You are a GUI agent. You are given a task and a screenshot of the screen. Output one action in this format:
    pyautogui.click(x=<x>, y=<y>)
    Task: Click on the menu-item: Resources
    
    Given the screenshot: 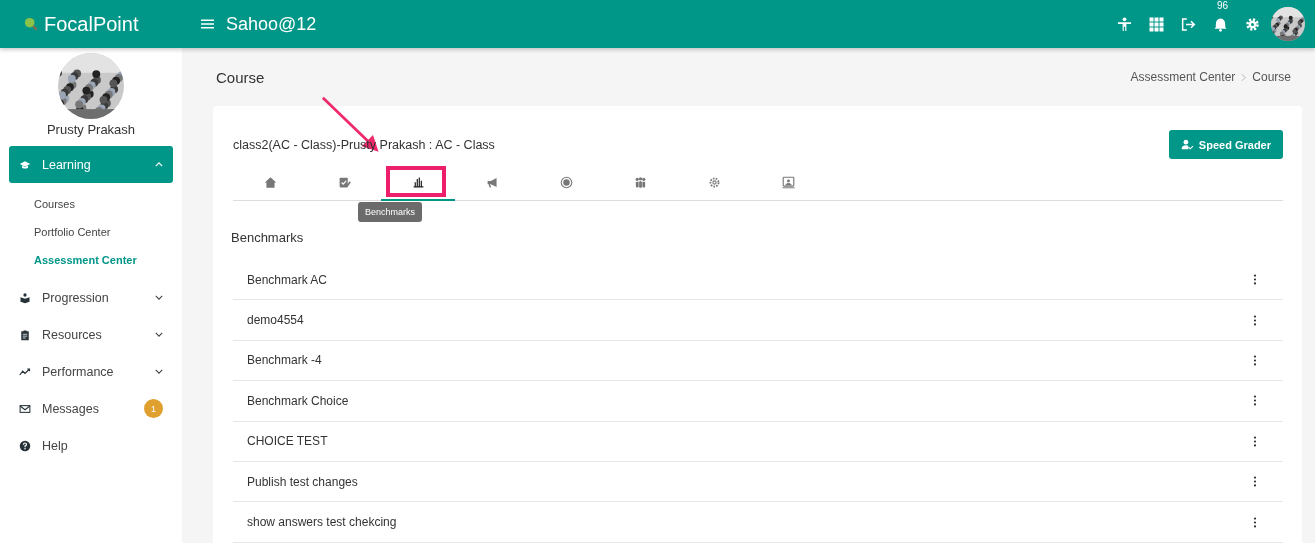 What is the action you would take?
    pyautogui.click(x=91, y=334)
    